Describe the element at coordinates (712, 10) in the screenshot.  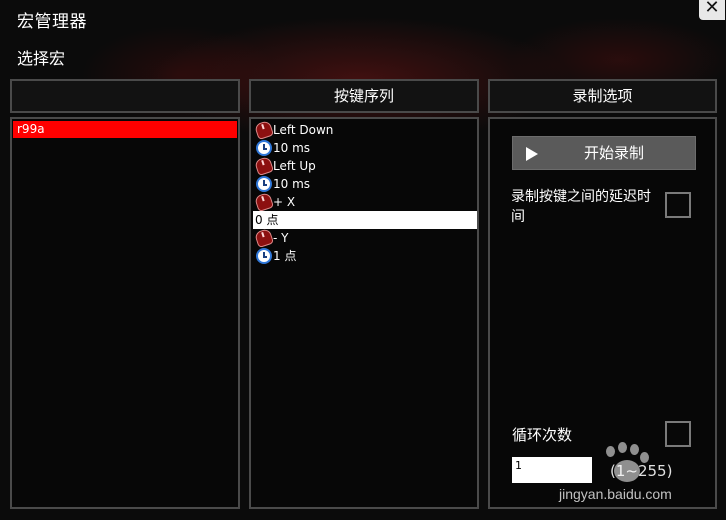
I see `close-button: ✕` at that location.